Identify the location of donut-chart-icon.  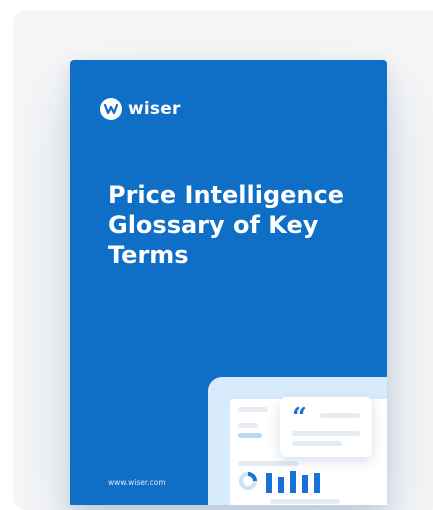
(248, 481).